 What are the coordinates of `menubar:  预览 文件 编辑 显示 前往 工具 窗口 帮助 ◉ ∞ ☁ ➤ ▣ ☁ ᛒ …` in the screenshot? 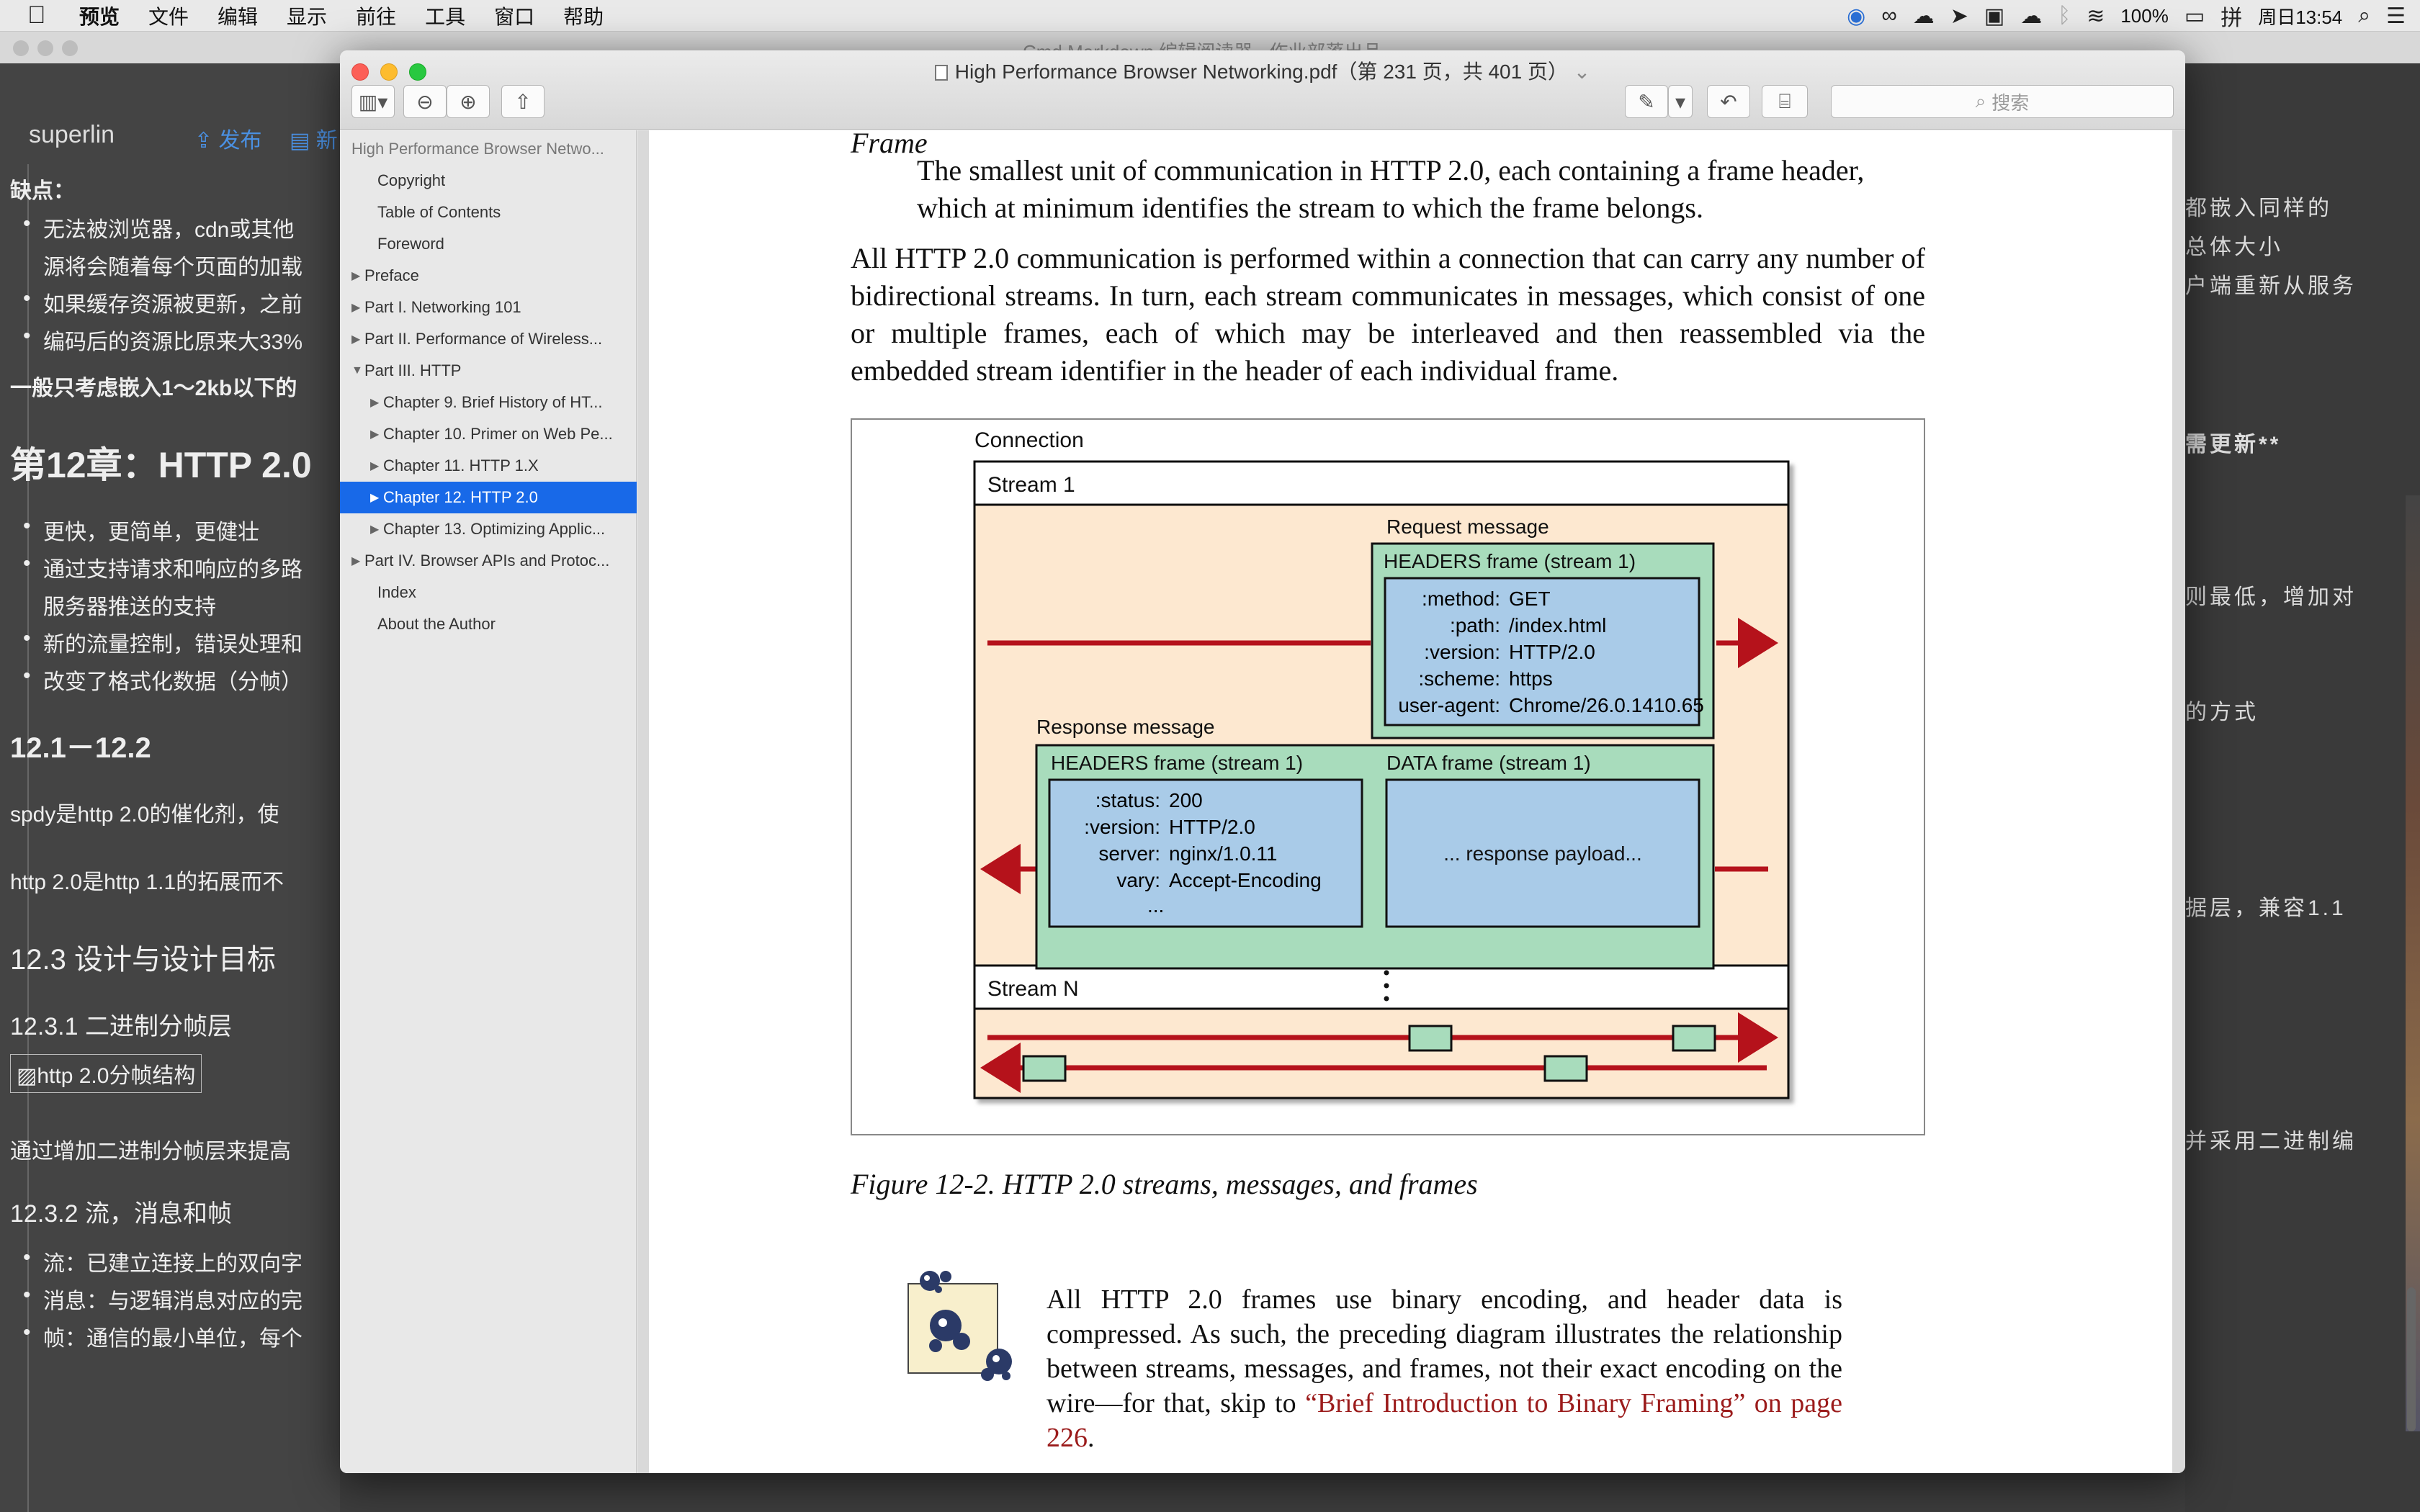 It's located at (1210, 16).